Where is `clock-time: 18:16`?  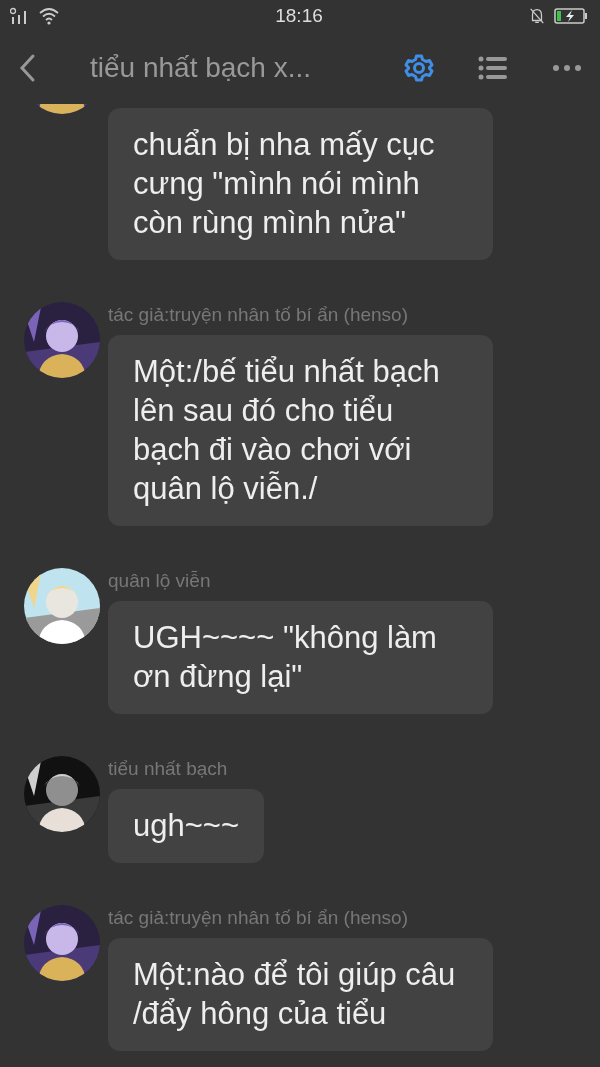 clock-time: 18:16 is located at coordinates (299, 16).